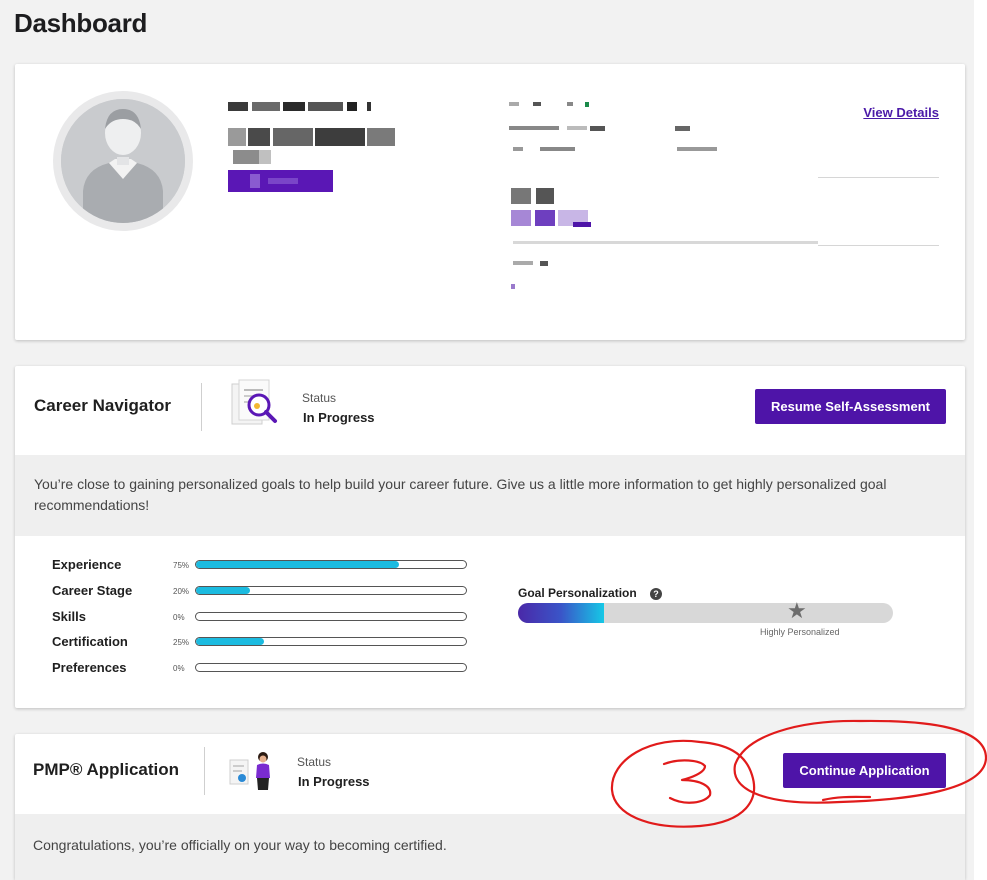 The image size is (987, 880). I want to click on view-details-link: View Details, so click(901, 112).